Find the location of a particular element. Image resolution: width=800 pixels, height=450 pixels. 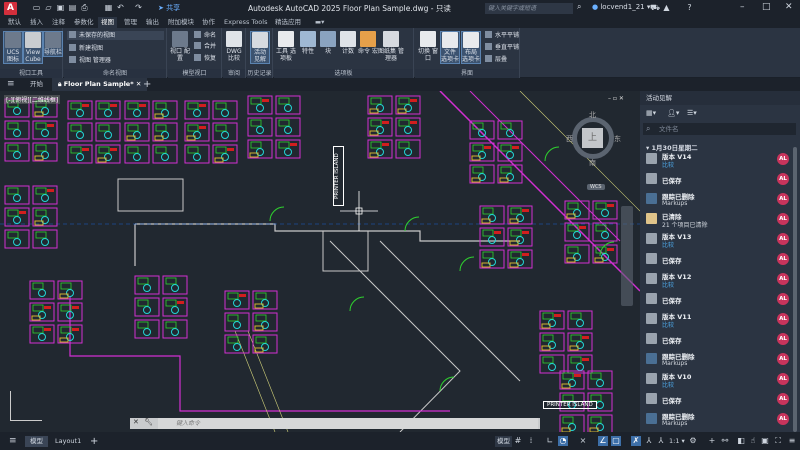

new-tab-button: + is located at coordinates (147, 84).